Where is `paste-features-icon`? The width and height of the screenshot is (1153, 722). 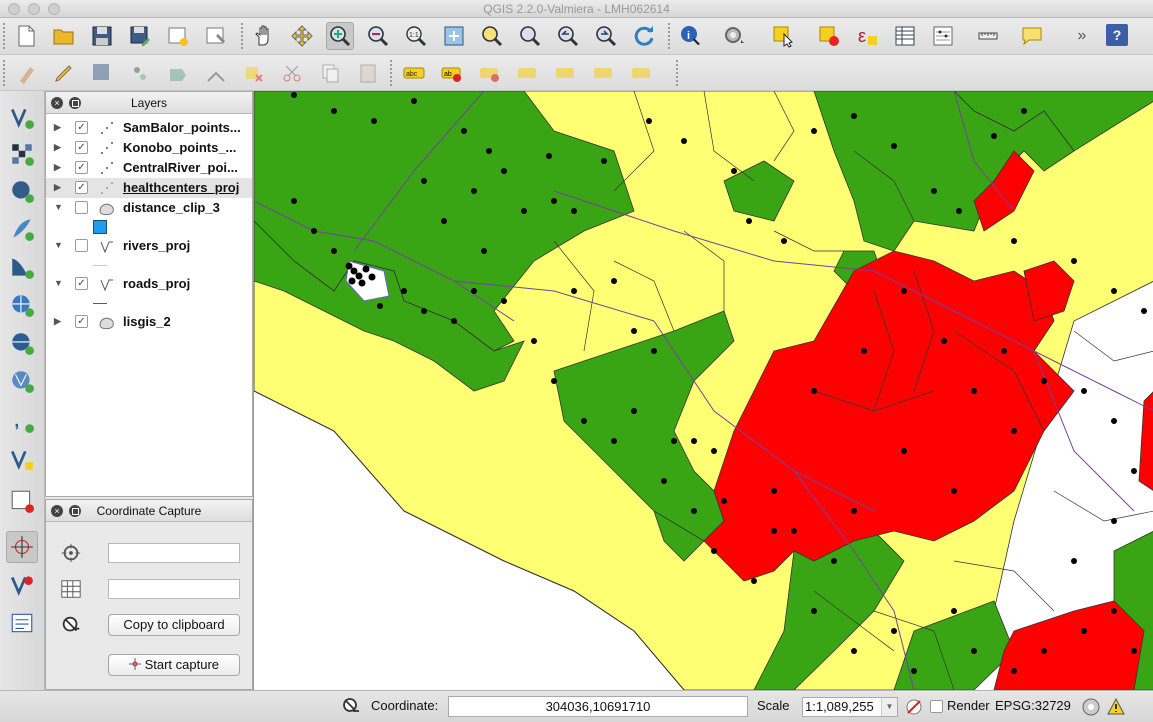 paste-features-icon is located at coordinates (368, 73).